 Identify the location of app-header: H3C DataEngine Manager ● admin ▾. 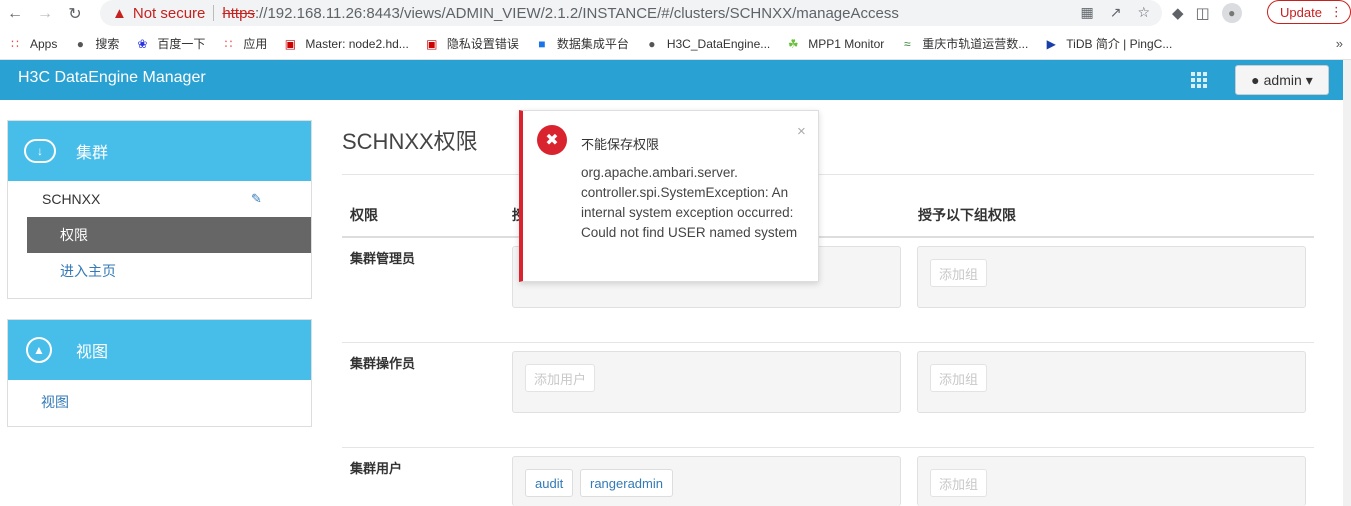
(671, 80).